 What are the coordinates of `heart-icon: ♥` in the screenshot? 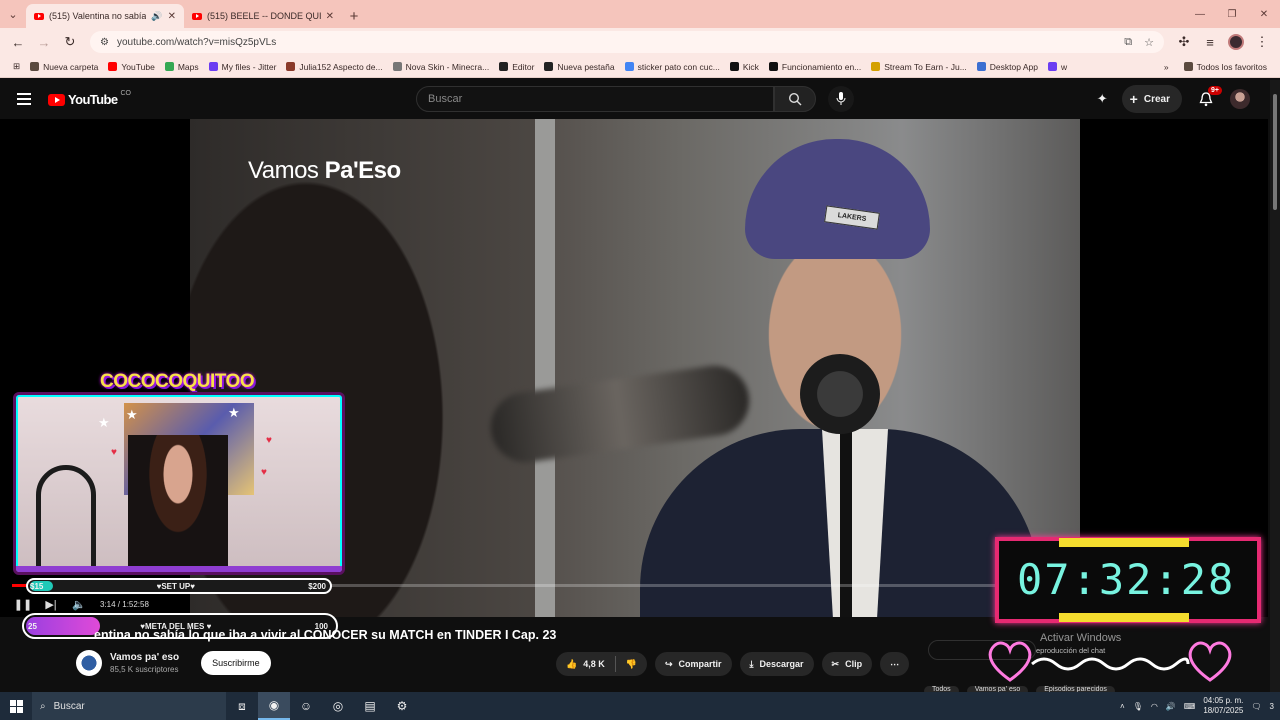 It's located at (264, 472).